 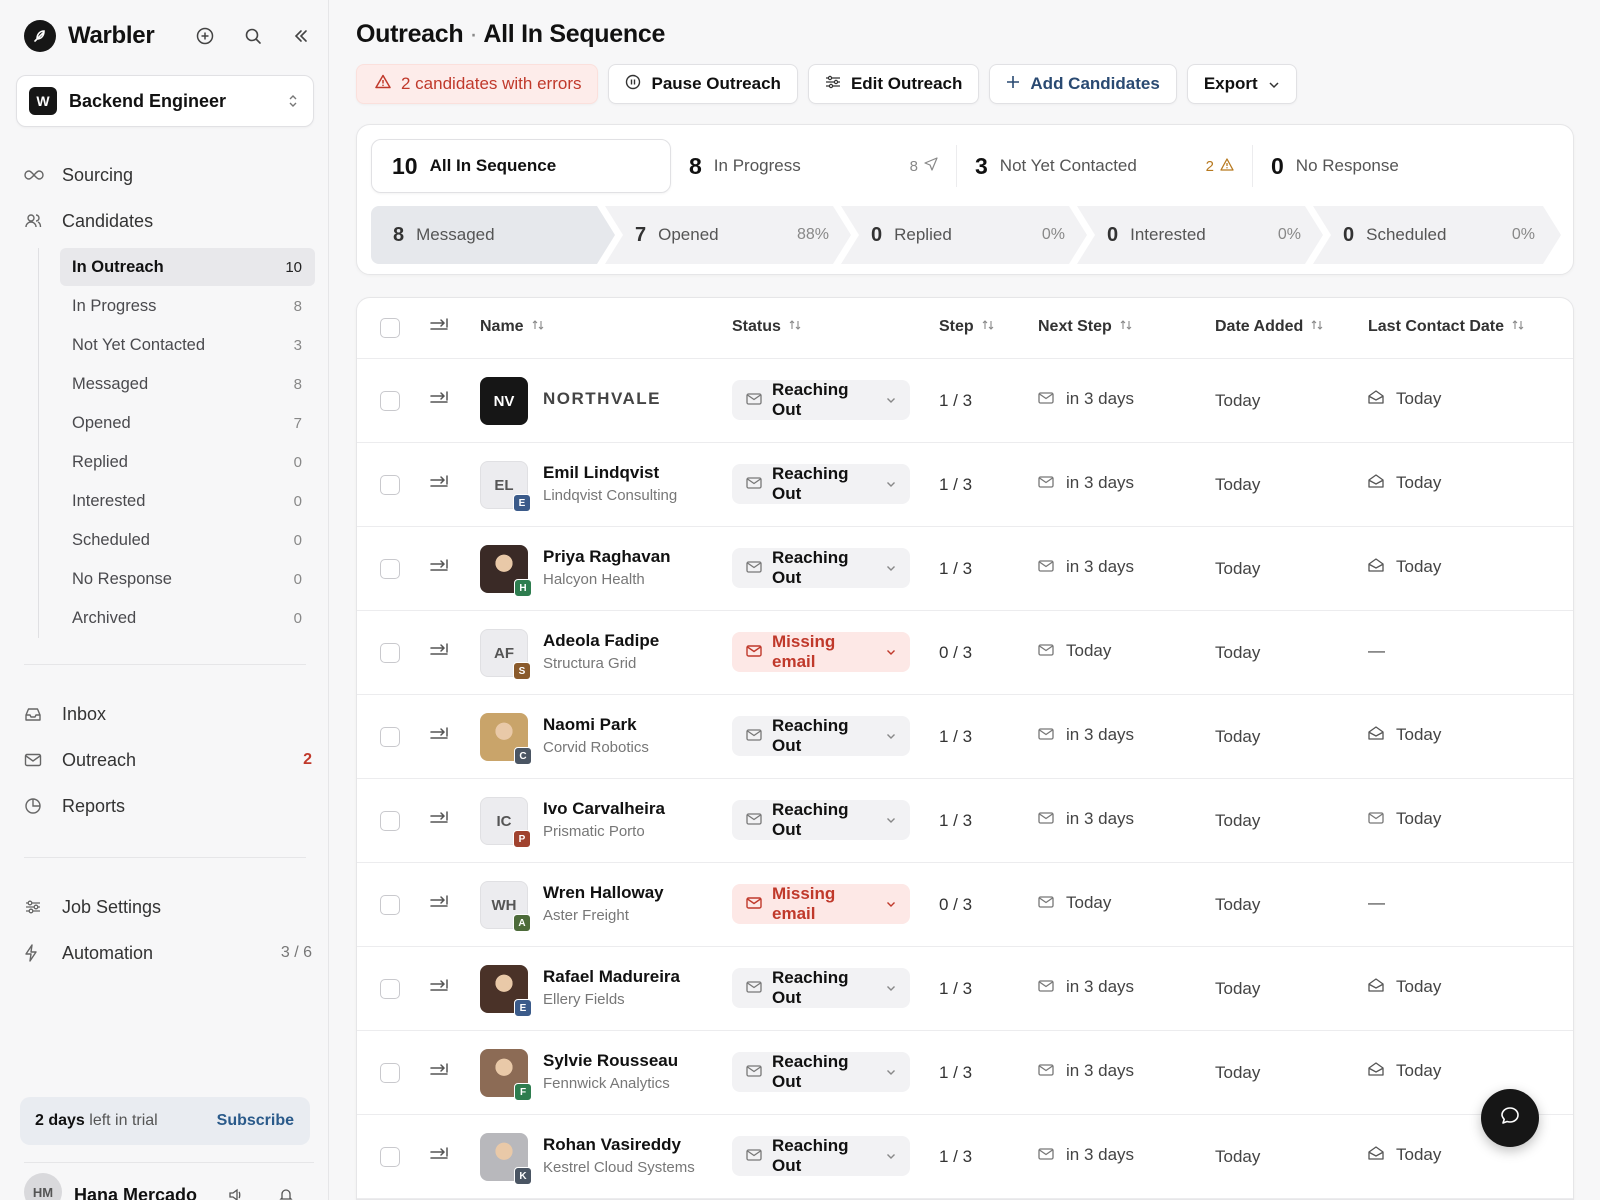 I want to click on column-last-contact-date: Last Contact Date, so click(x=1446, y=327).